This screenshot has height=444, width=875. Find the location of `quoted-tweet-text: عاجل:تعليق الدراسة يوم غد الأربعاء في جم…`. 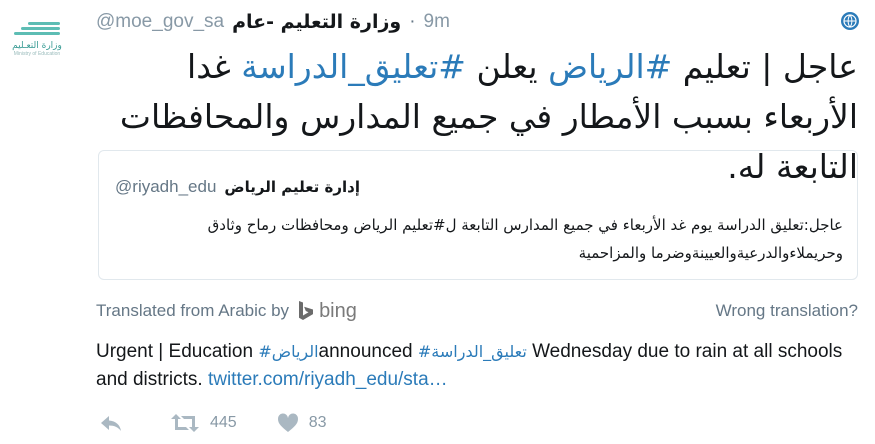

quoted-tweet-text: عاجل:تعليق الدراسة يوم غد الأربعاء في جم… is located at coordinates (525, 239).